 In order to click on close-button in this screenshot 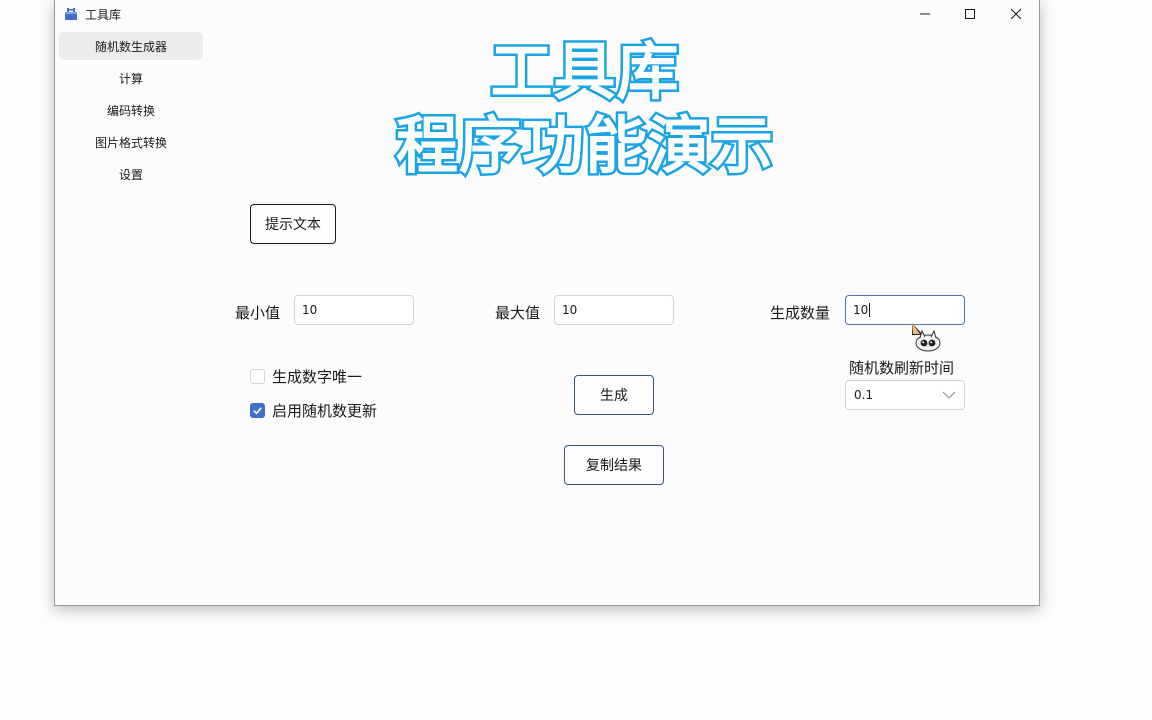, I will do `click(1016, 14)`.